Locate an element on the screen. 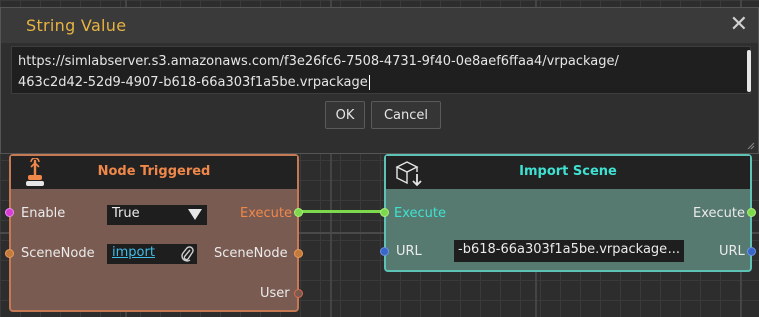 The height and width of the screenshot is (317, 759). textarea-scrollbar is located at coordinates (749, 71).